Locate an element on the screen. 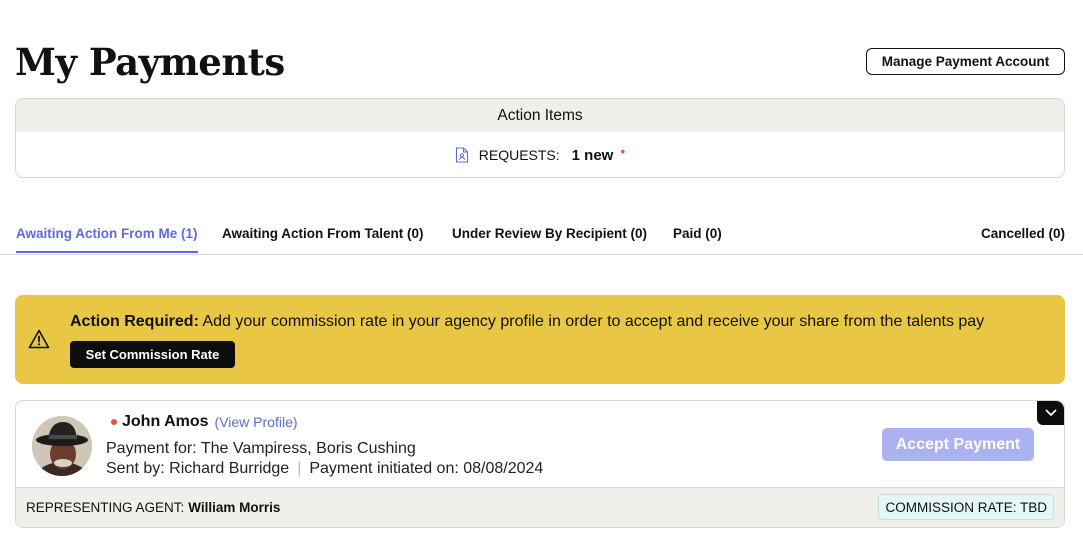  tab-paid: Paid (0) is located at coordinates (697, 238).